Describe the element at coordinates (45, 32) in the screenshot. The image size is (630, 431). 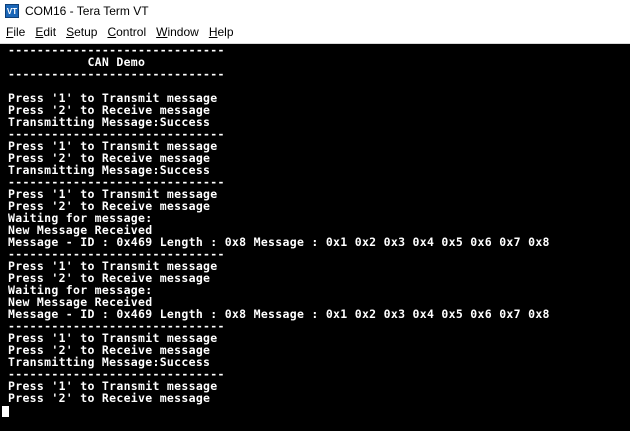
I see `menu-edit: Edit` at that location.